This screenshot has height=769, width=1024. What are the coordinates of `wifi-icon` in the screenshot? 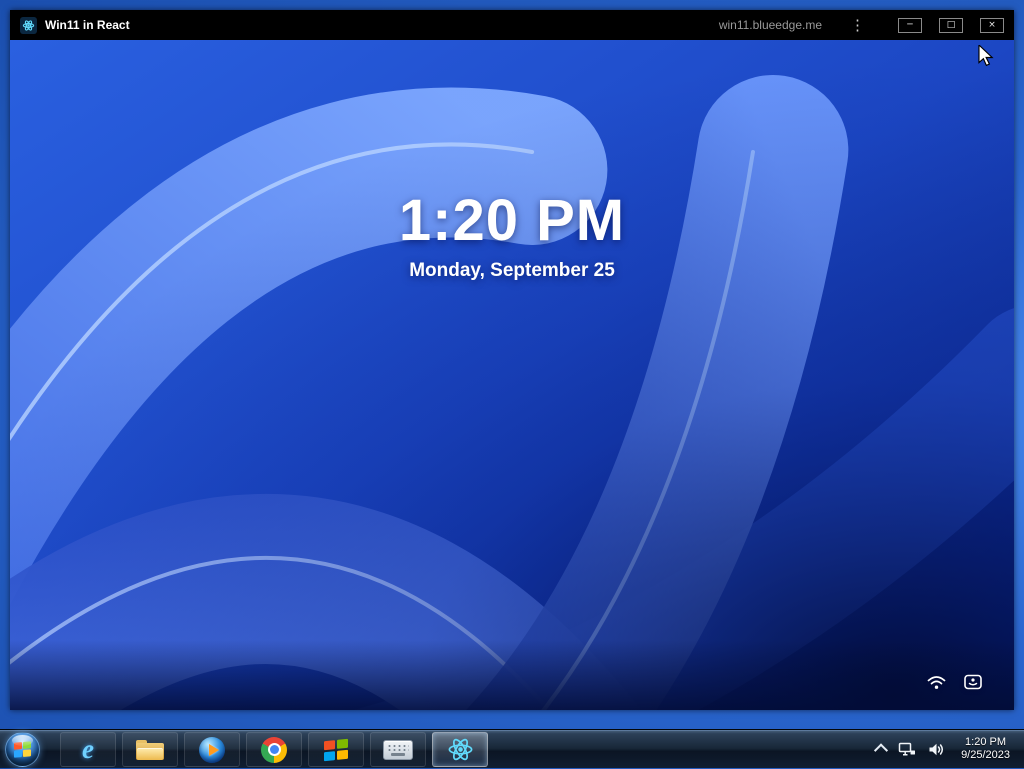 It's located at (936, 682).